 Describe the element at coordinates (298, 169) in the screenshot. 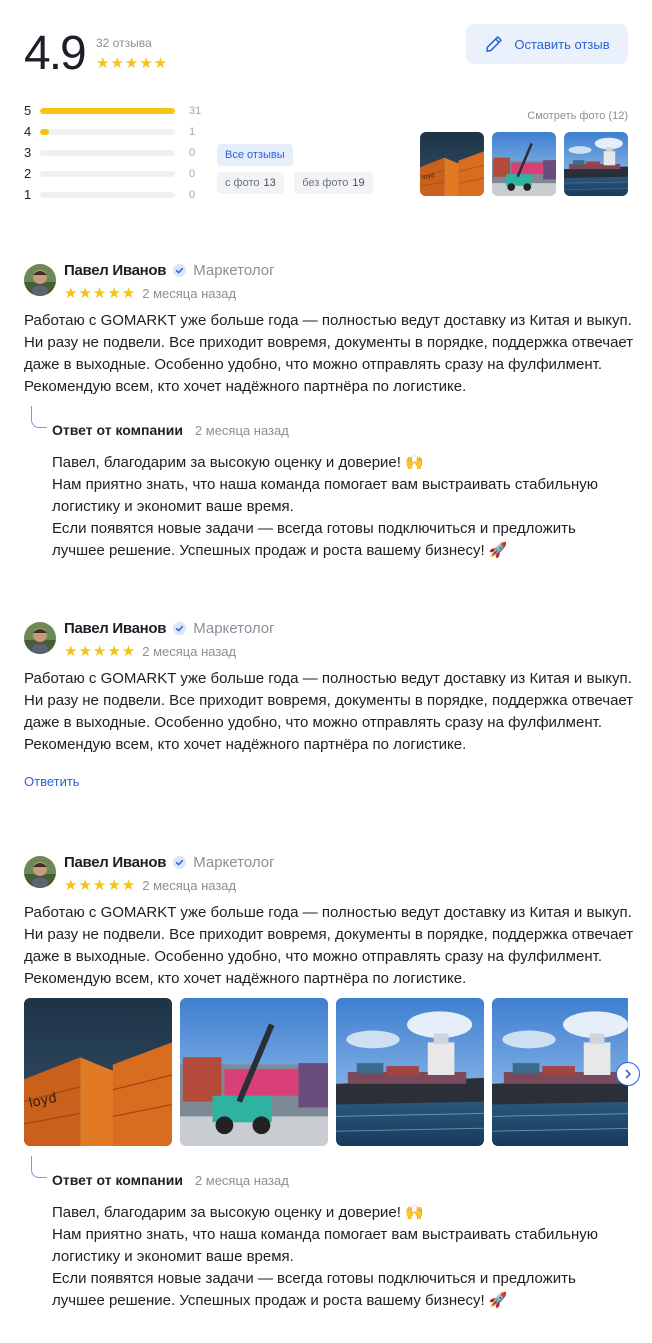

I see `review-filters: Все отзывы с фото 13 без фото 19` at that location.